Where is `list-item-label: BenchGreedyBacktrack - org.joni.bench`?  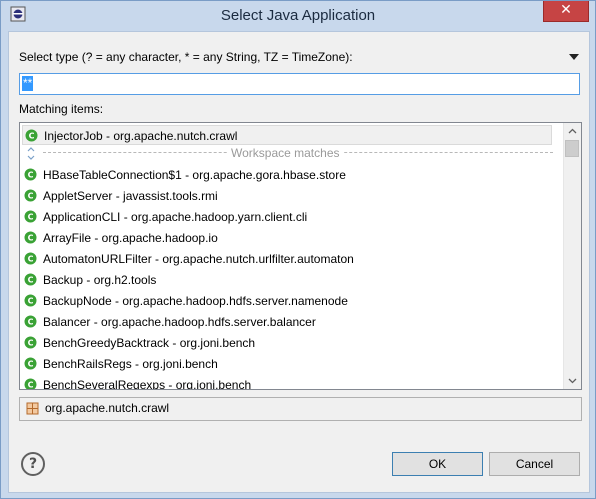 list-item-label: BenchGreedyBacktrack - org.joni.bench is located at coordinates (149, 343).